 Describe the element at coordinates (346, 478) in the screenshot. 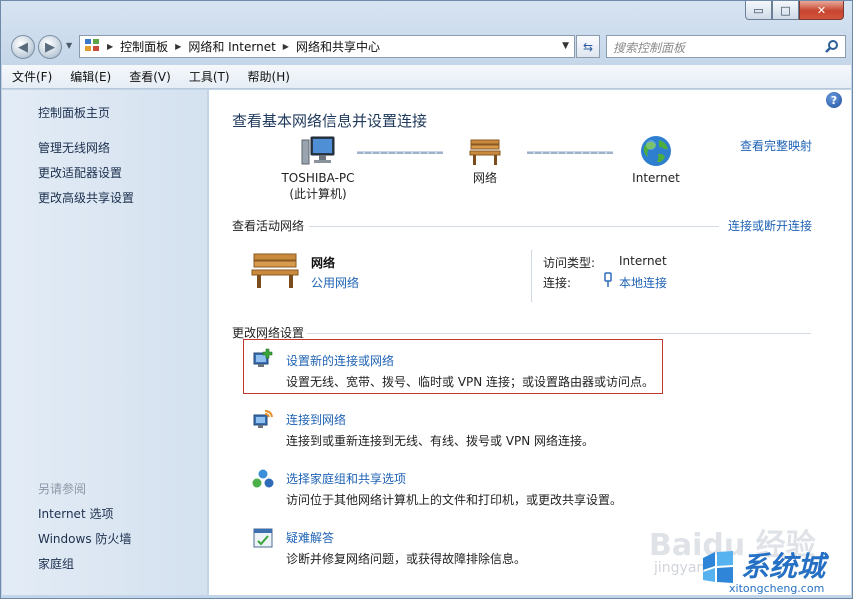

I see `homegroup-sharing-link: 选择家庭组和共享选项` at that location.